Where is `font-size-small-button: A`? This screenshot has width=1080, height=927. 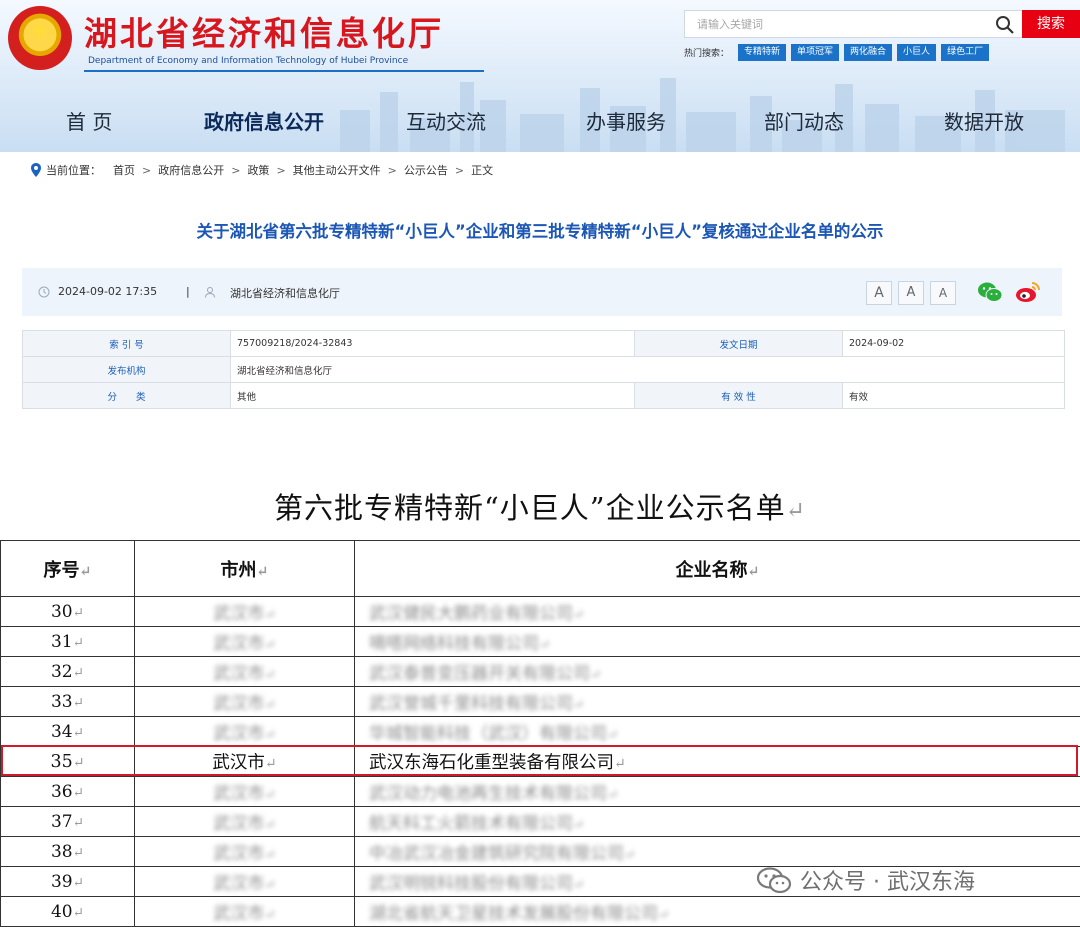
font-size-small-button: A is located at coordinates (943, 293).